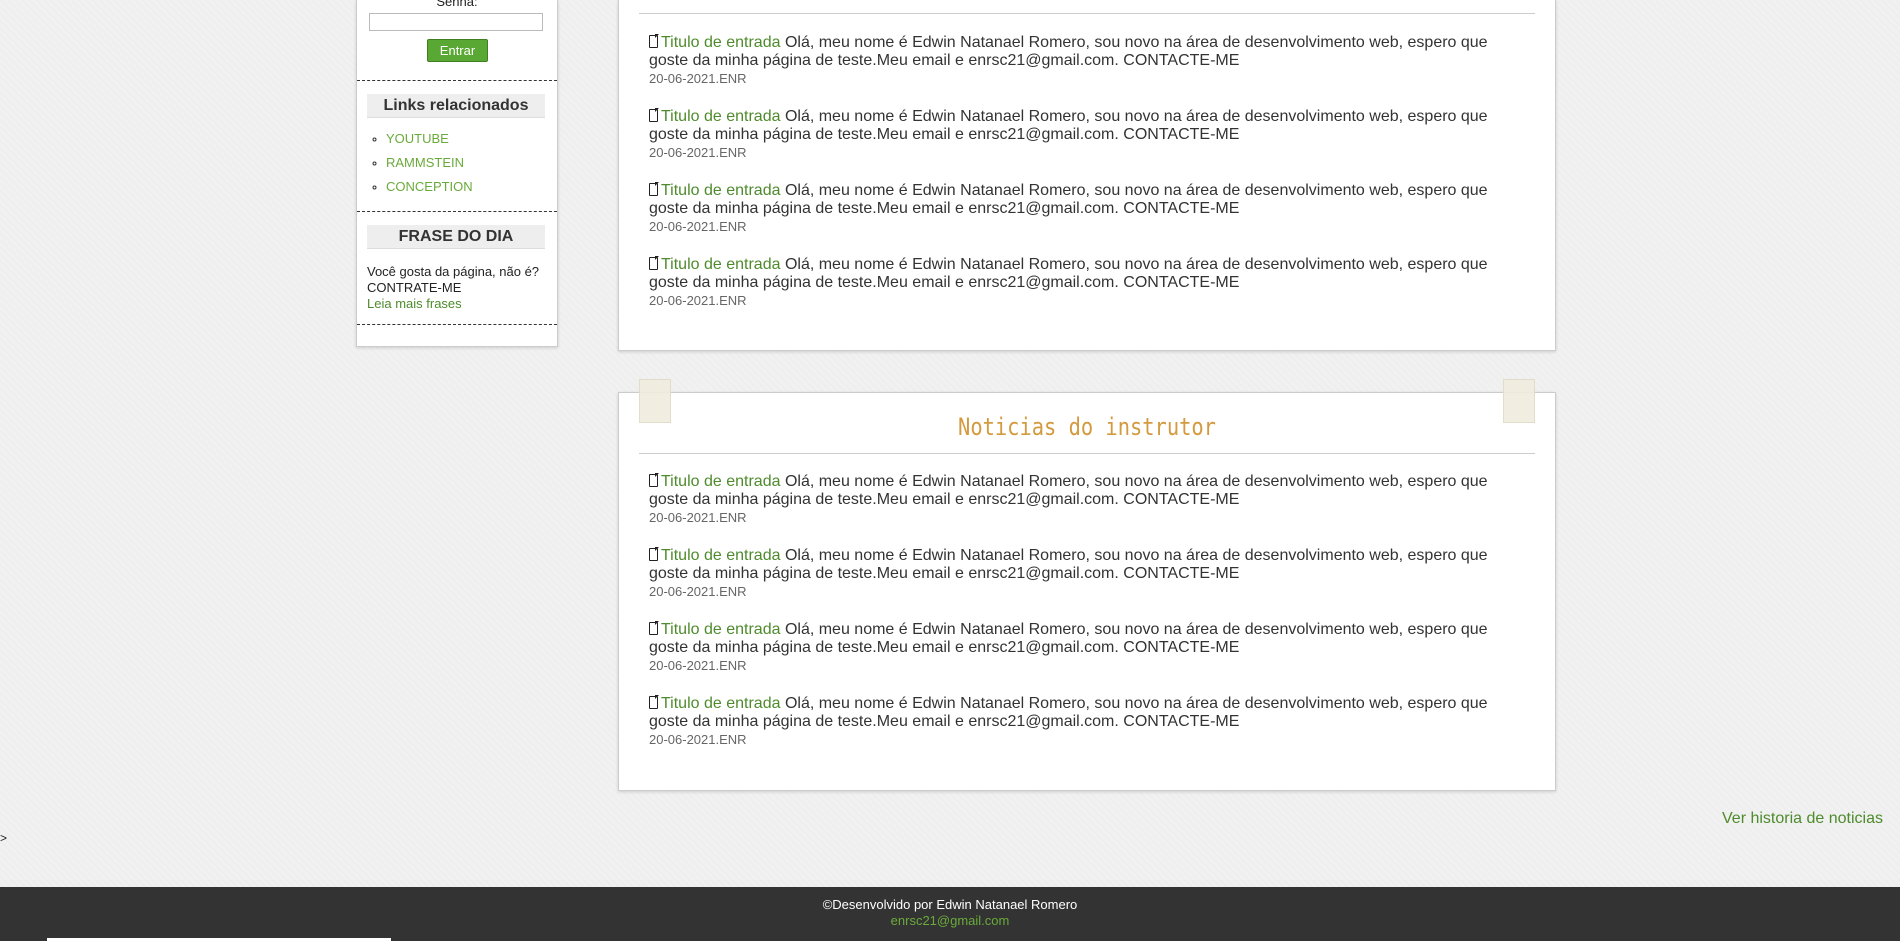 Image resolution: width=1900 pixels, height=941 pixels. I want to click on password-label: Senha:, so click(457, 4).